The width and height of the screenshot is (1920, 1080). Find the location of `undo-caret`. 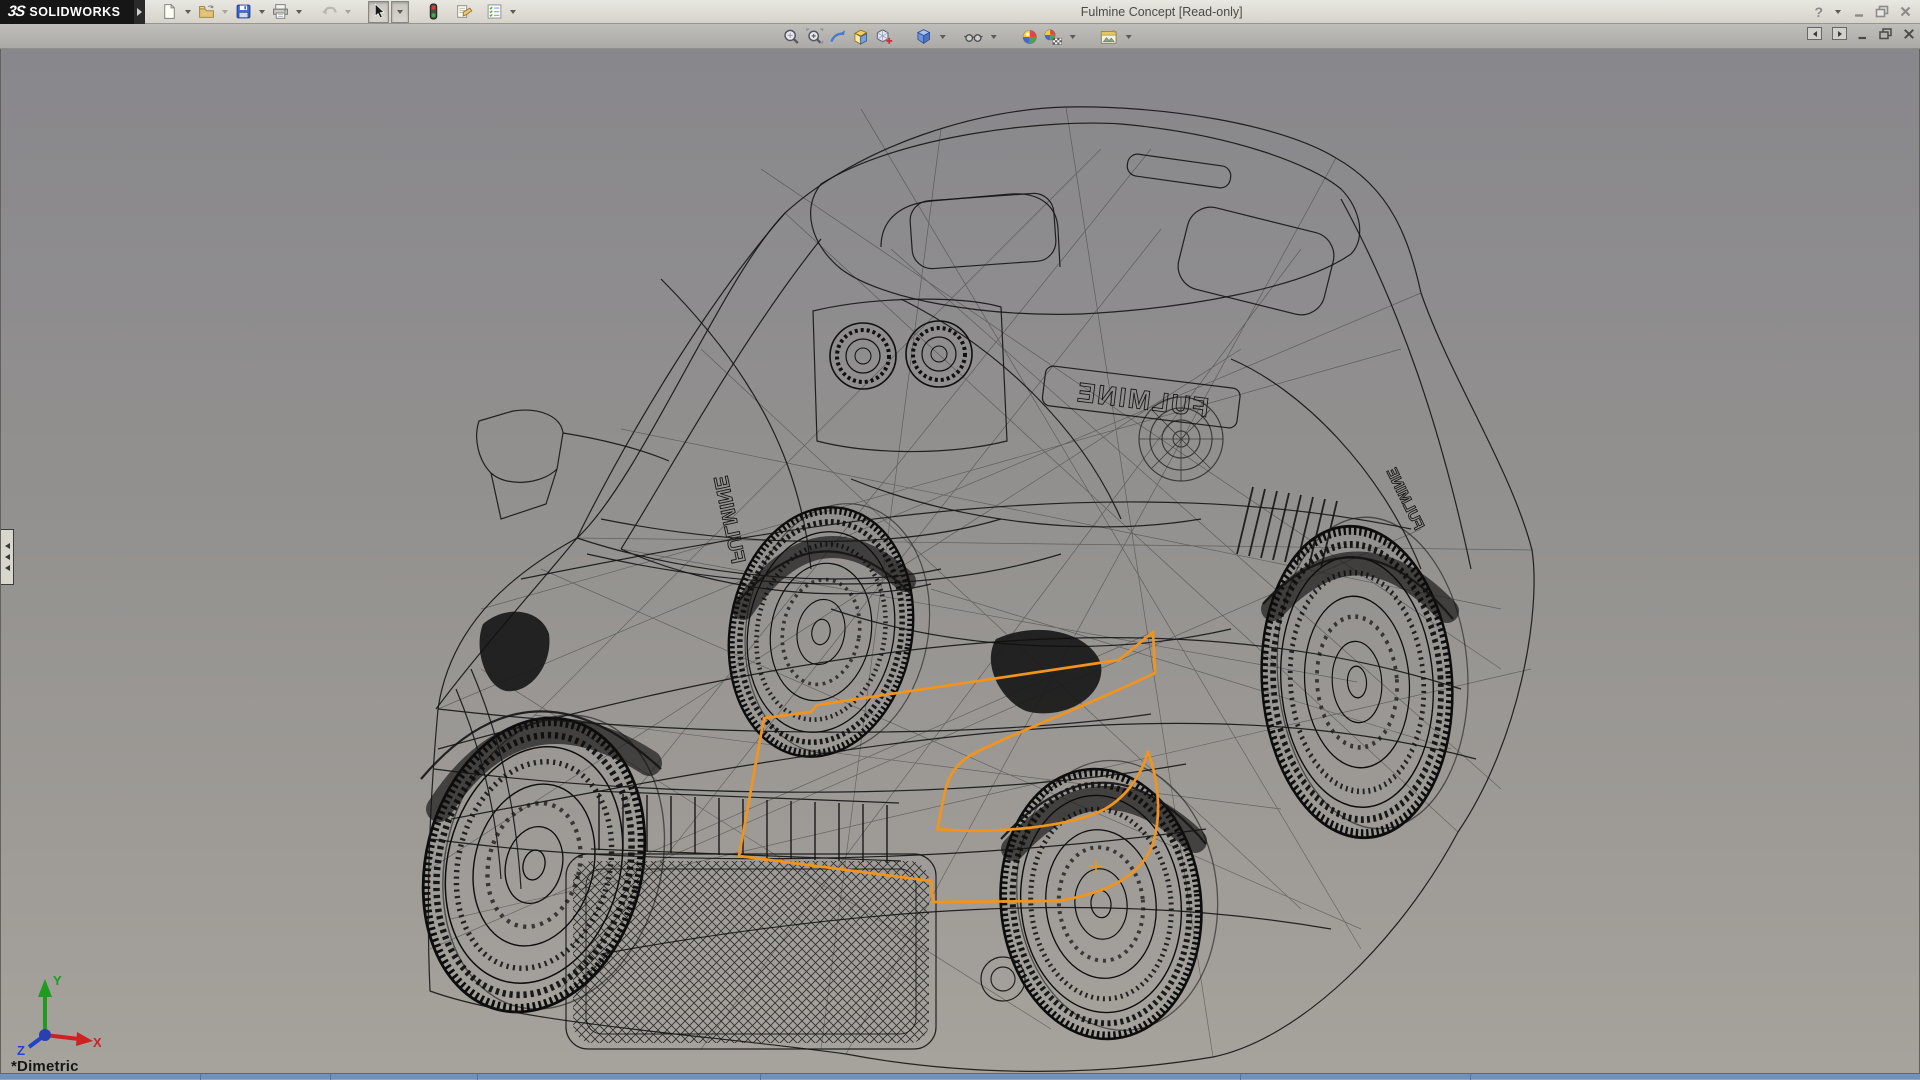

undo-caret is located at coordinates (348, 11).